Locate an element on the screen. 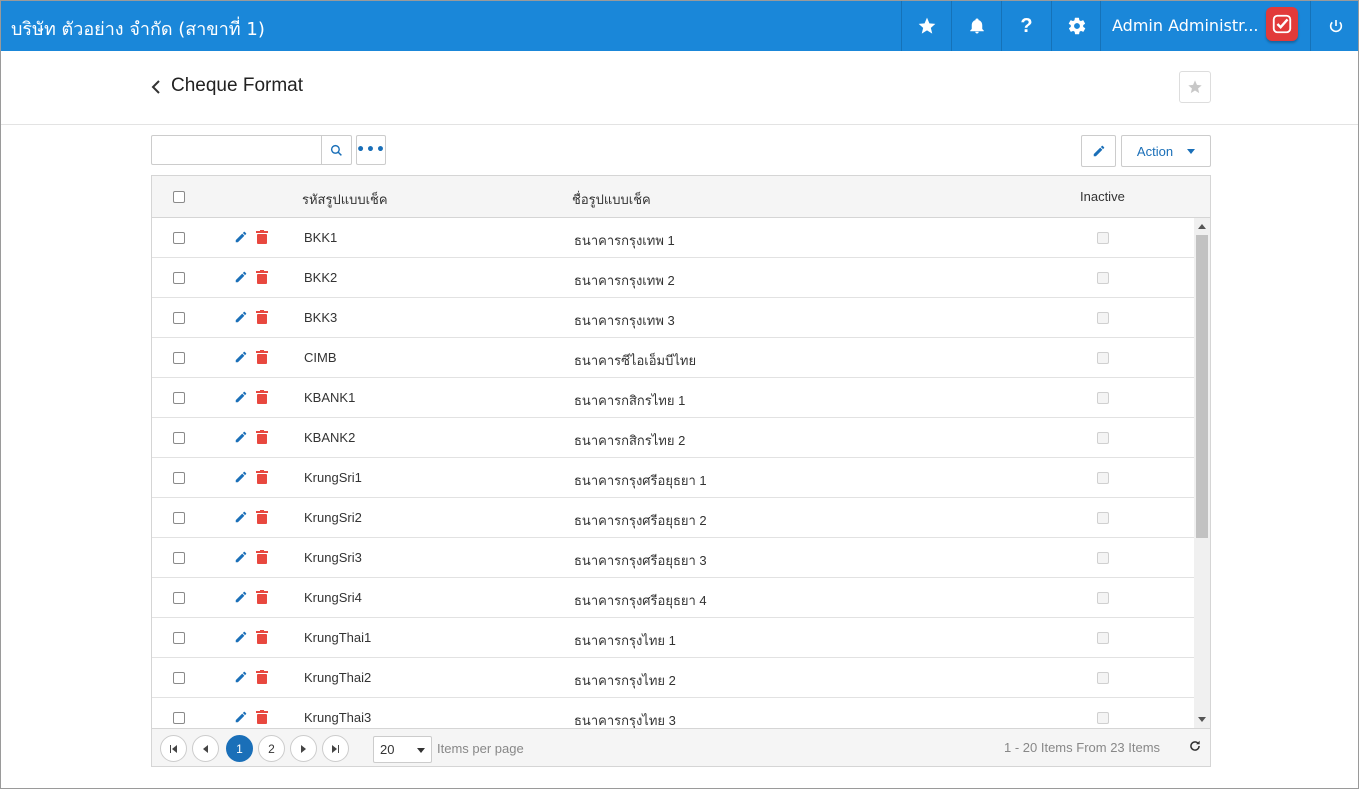 The width and height of the screenshot is (1359, 789). scroll-down-icon is located at coordinates (1202, 719).